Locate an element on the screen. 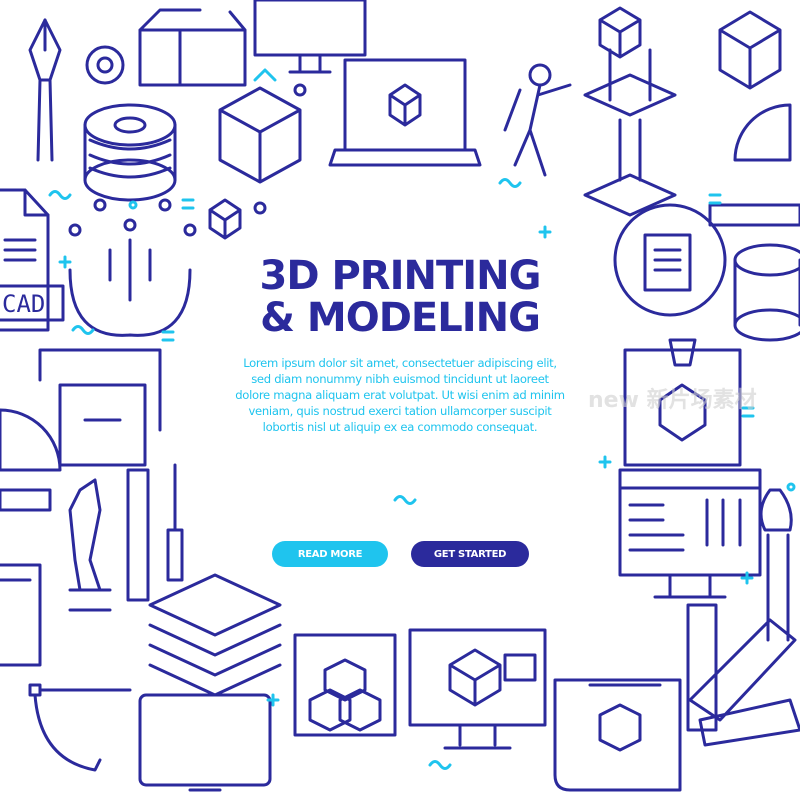 The width and height of the screenshot is (800, 800). box-icon is located at coordinates (192, 47).